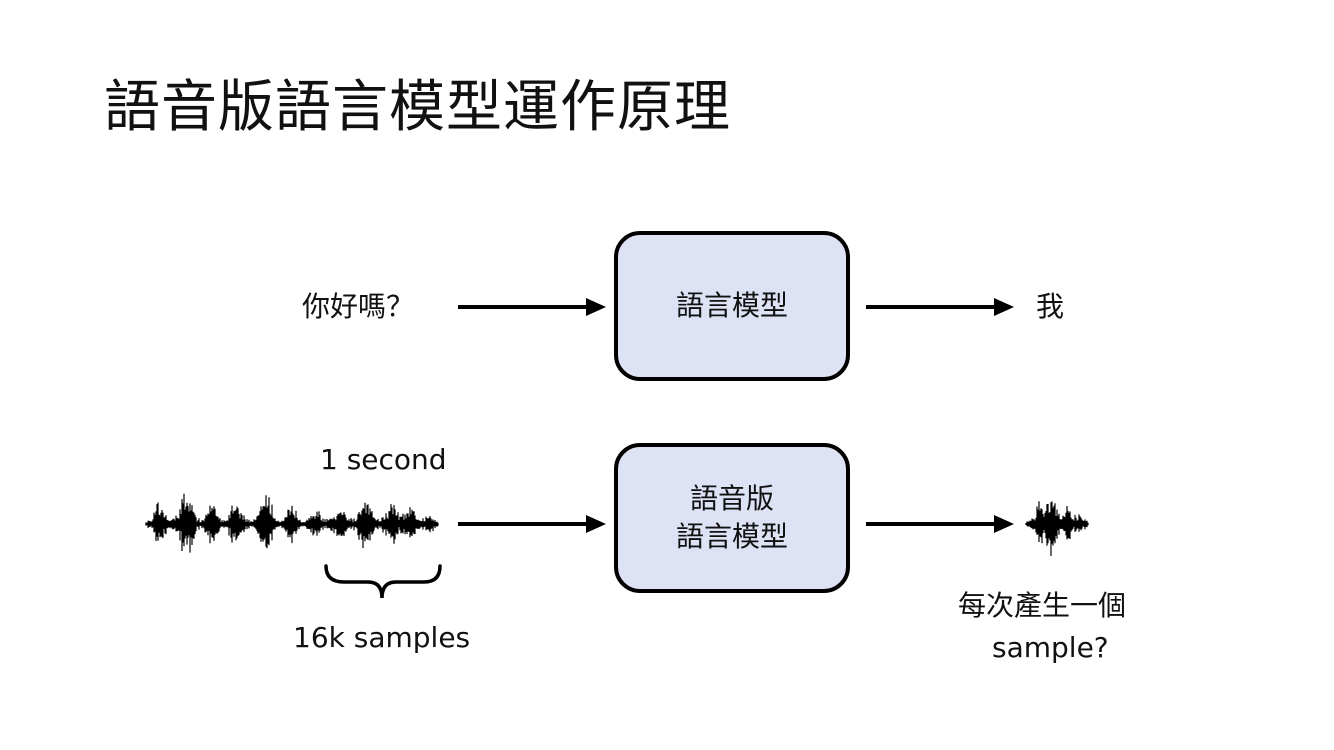 The height and width of the screenshot is (750, 1334). What do you see at coordinates (1042, 605) in the screenshot?
I see `output-caption-line1: 每次產生一個` at bounding box center [1042, 605].